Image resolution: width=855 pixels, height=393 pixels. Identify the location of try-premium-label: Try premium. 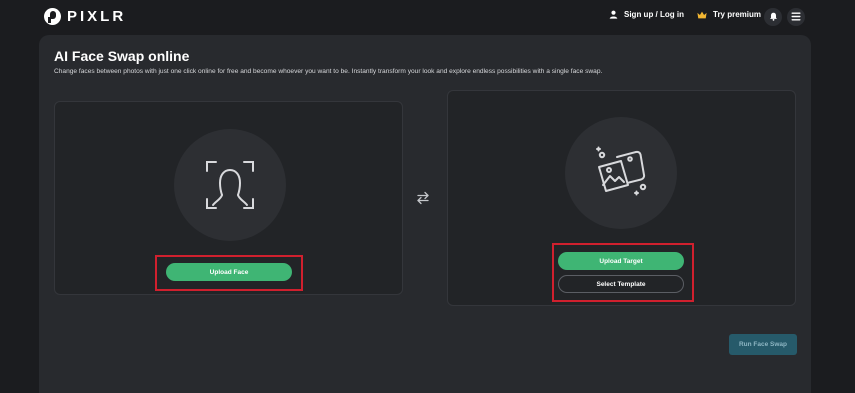
(737, 14).